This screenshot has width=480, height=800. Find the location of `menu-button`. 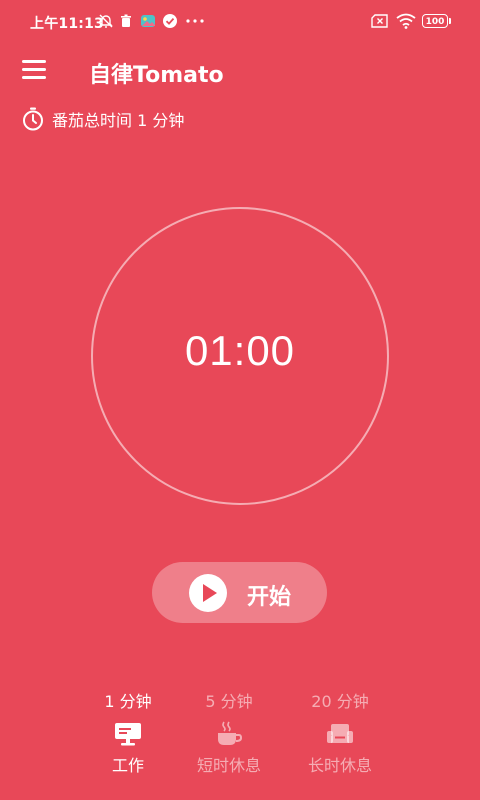

menu-button is located at coordinates (34, 70).